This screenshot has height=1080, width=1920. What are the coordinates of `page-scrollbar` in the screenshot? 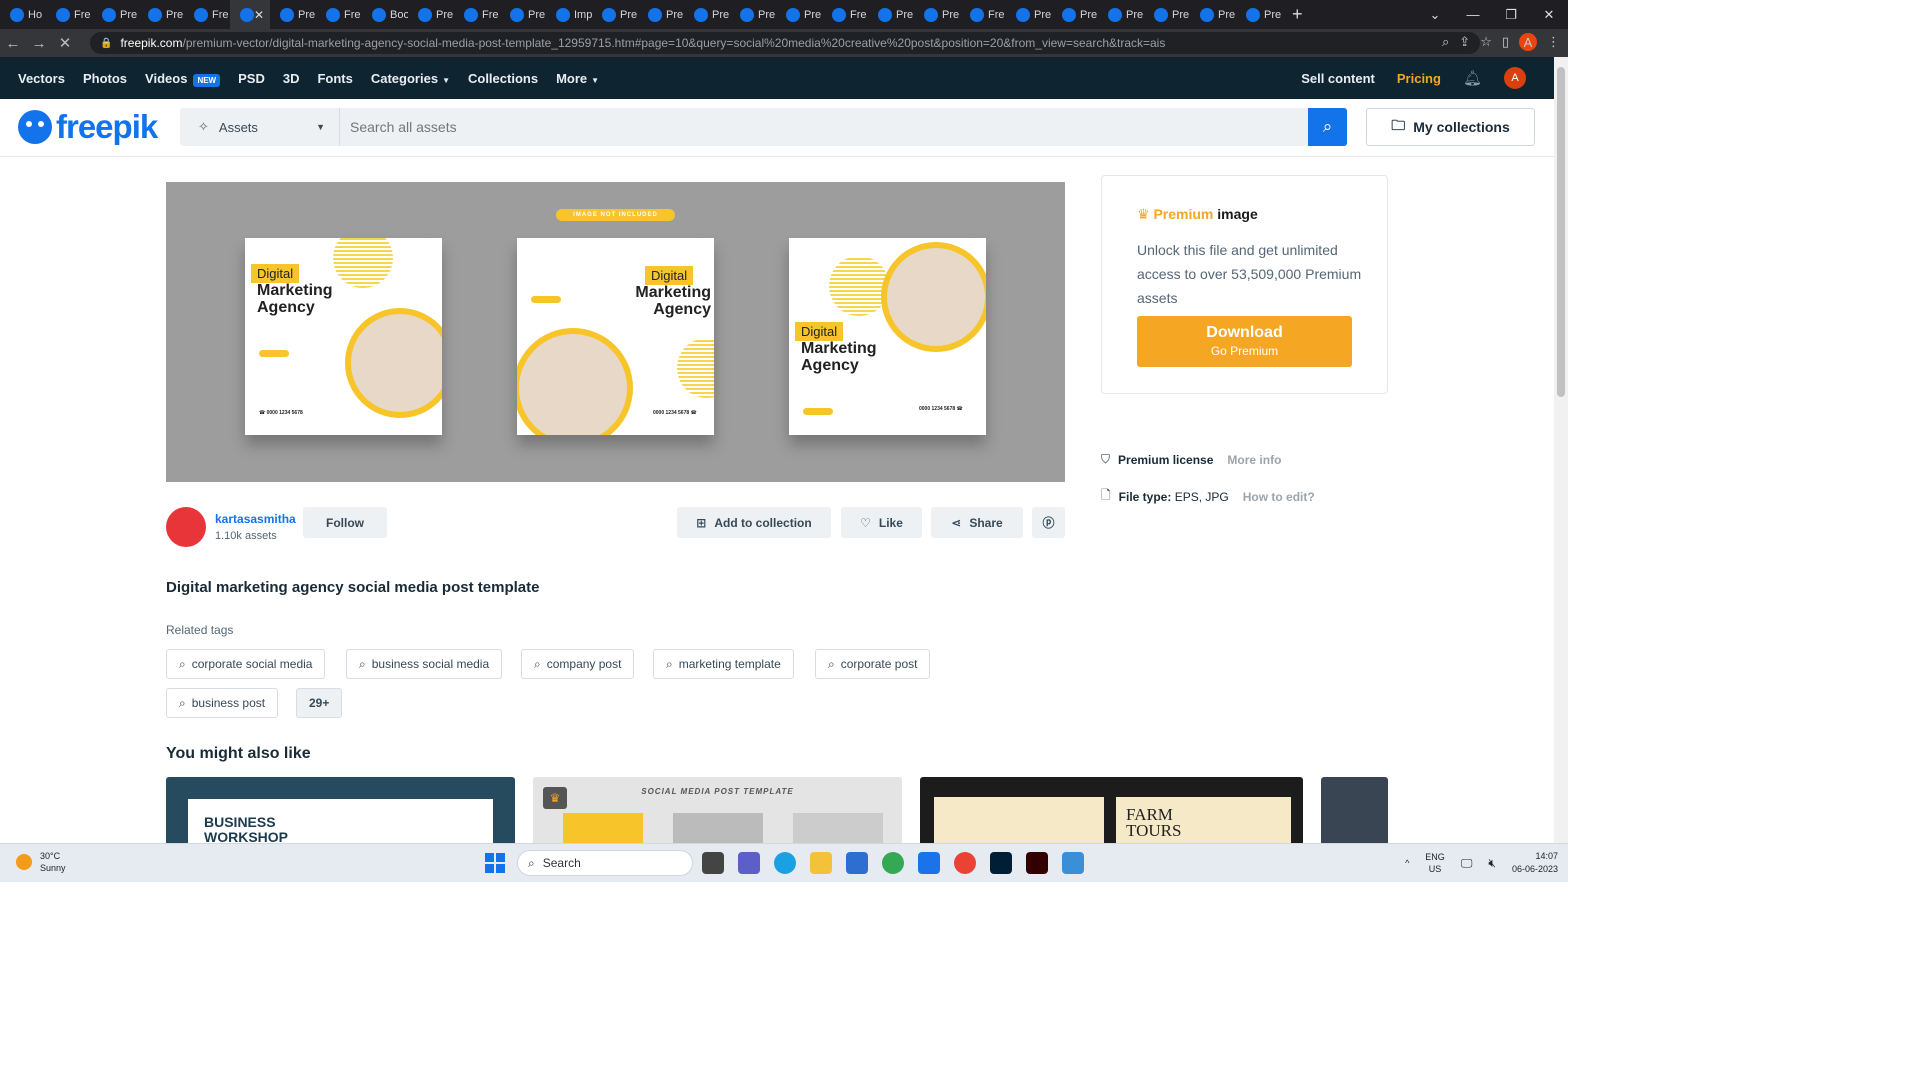 It's located at (1561, 450).